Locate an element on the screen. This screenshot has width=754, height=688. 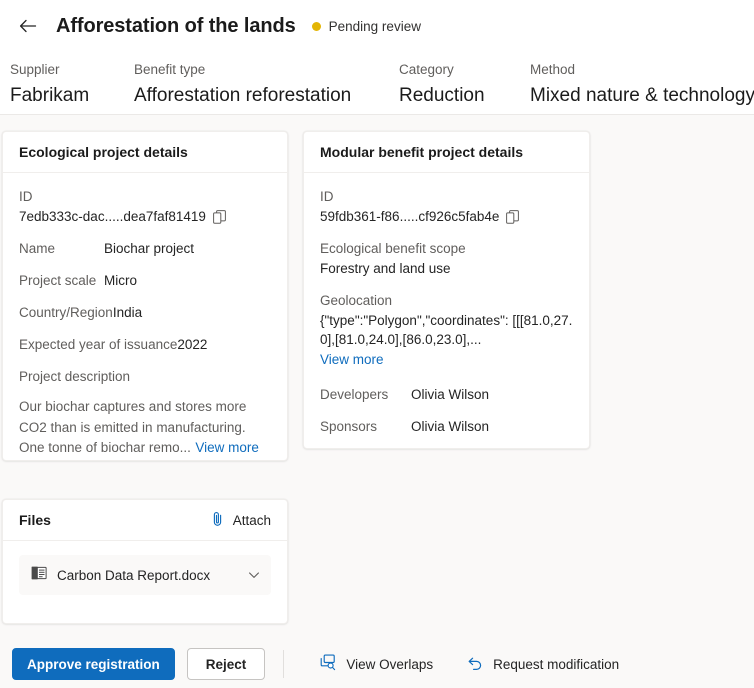
meta-category: Category Reduction is located at coordinates (464, 85).